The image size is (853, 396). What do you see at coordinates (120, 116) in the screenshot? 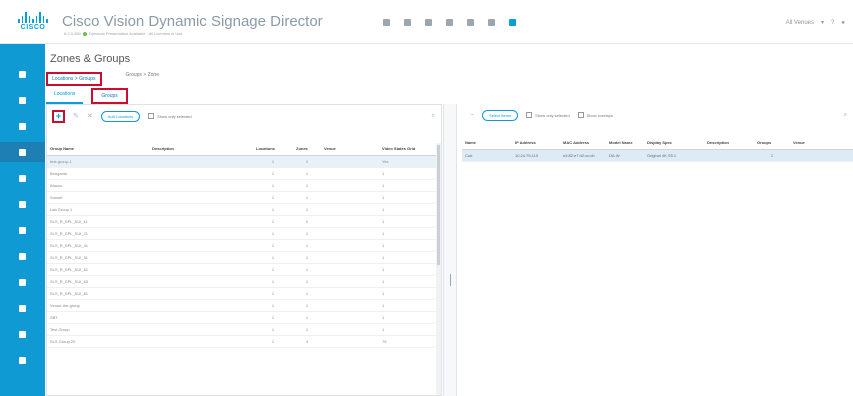
I see `add-locations-button: Add Locations` at bounding box center [120, 116].